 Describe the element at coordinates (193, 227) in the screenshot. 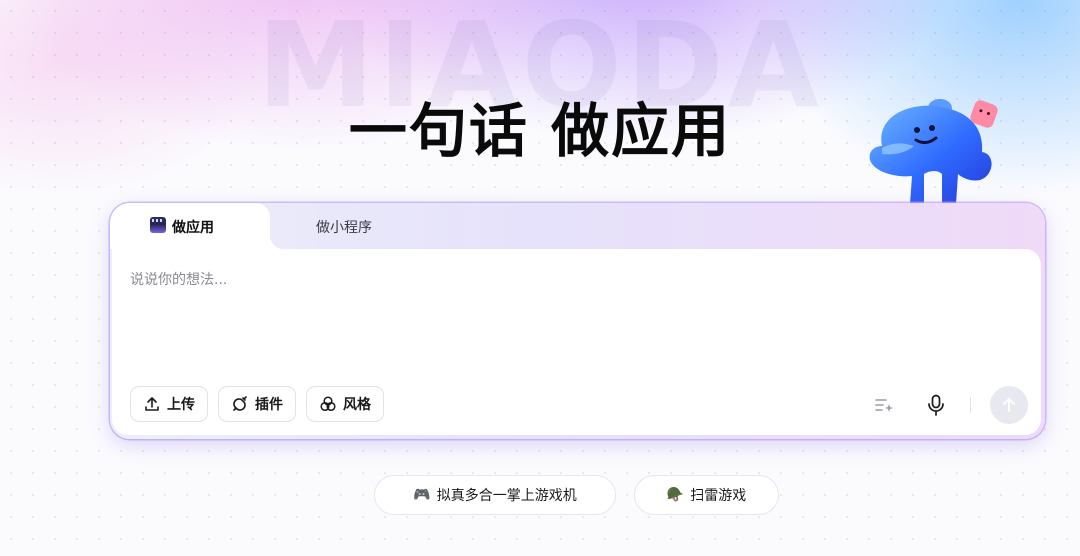

I see `tab-app-label: 做应用` at that location.